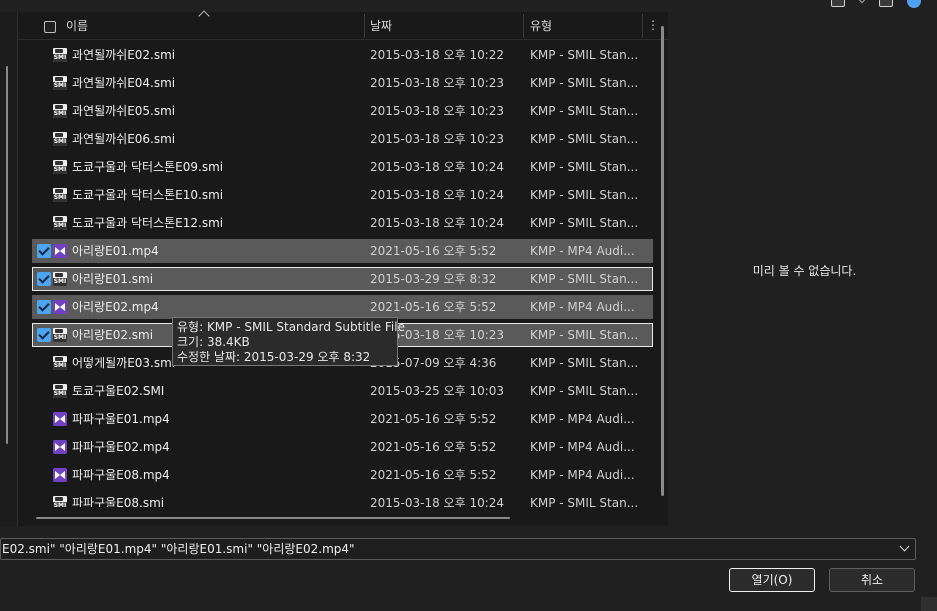 This screenshot has width=937, height=611. What do you see at coordinates (213, 342) in the screenshot?
I see `tooltip-size: 크기: 38.4KB` at bounding box center [213, 342].